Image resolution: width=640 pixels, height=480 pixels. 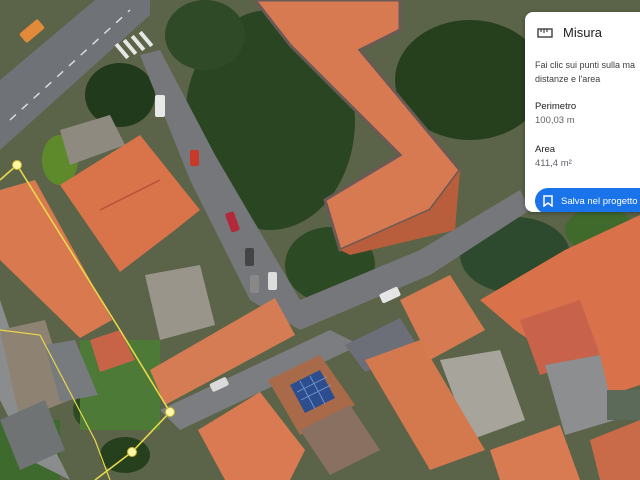 What do you see at coordinates (583, 32) in the screenshot?
I see `panel-title: Misura` at bounding box center [583, 32].